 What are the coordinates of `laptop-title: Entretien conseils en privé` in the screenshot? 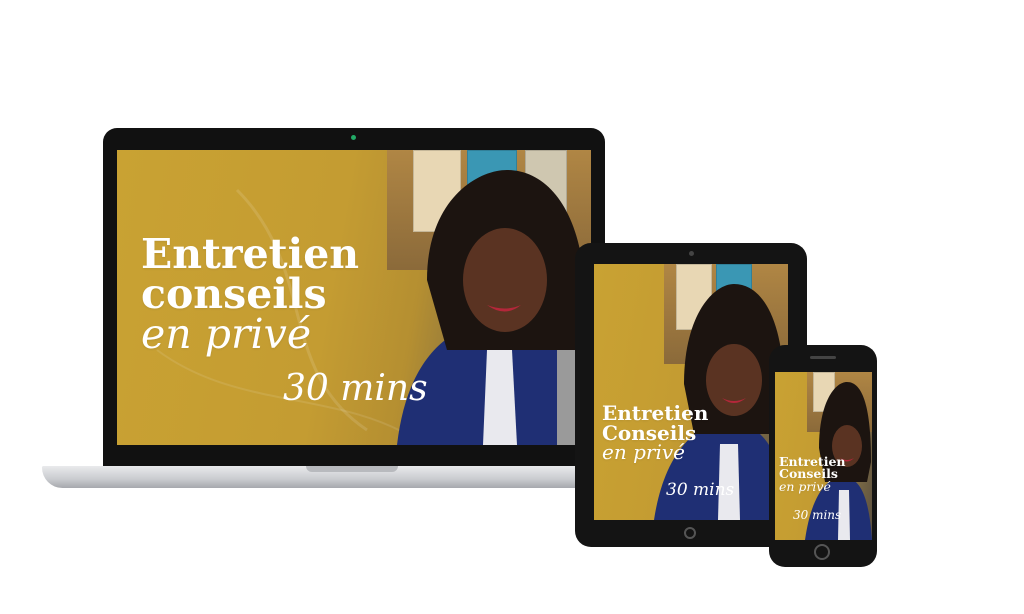 It's located at (250, 294).